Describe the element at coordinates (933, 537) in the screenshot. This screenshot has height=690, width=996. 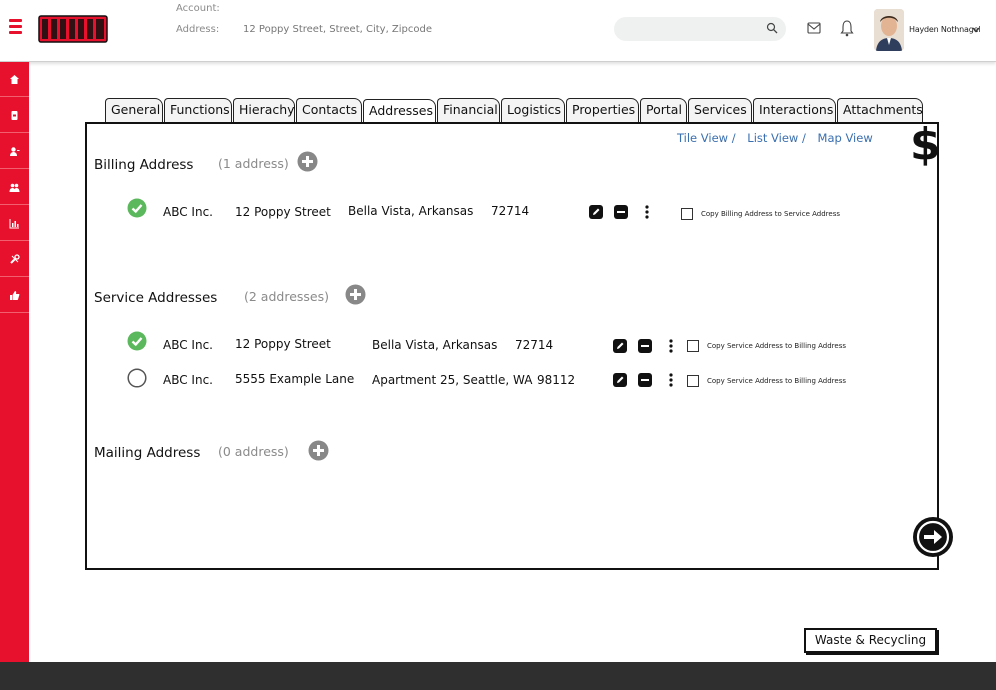
I see `next-arrow-icon` at that location.